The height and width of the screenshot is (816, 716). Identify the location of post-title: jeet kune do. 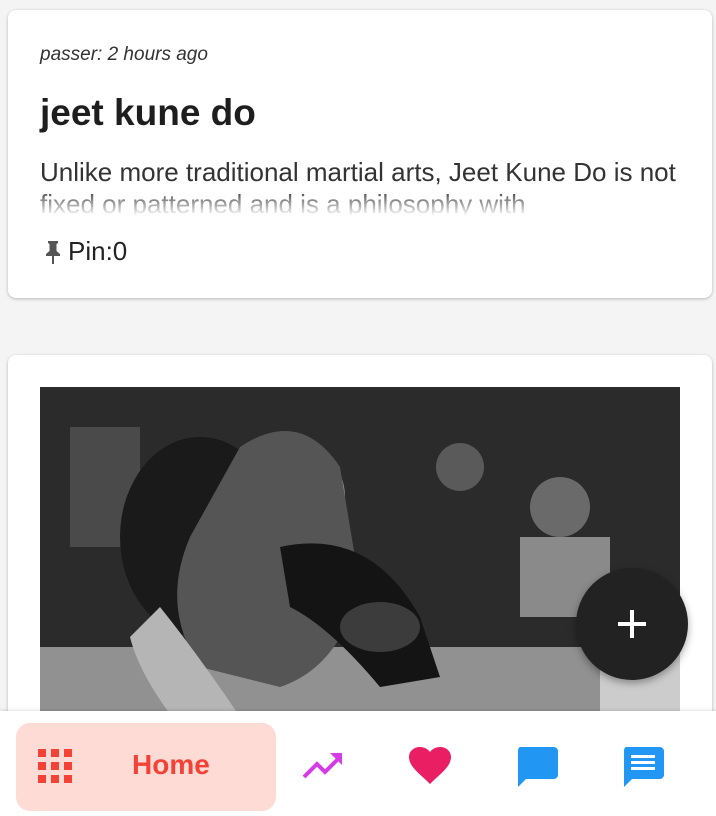
(148, 112).